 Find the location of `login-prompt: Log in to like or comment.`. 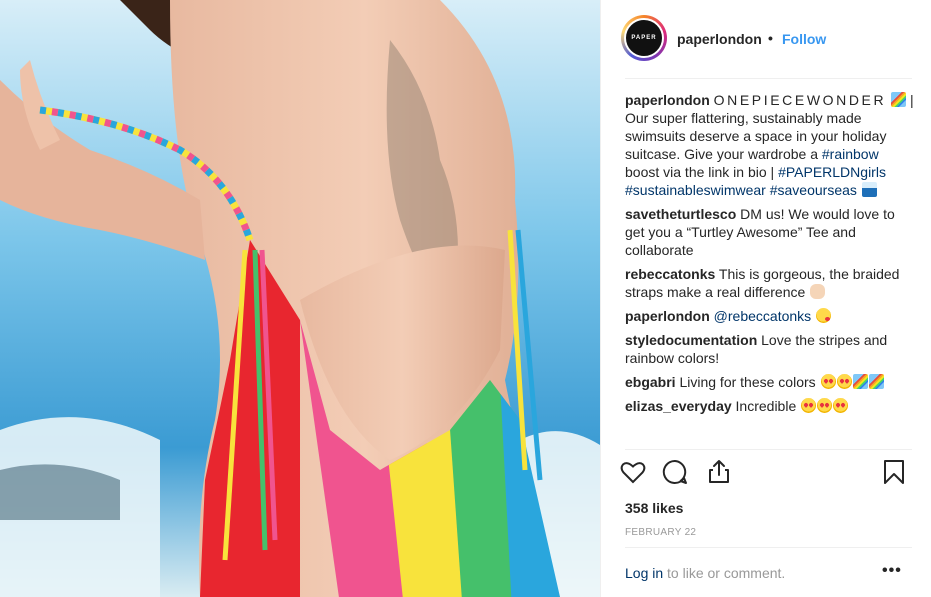

login-prompt: Log in to like or comment. is located at coordinates (705, 573).